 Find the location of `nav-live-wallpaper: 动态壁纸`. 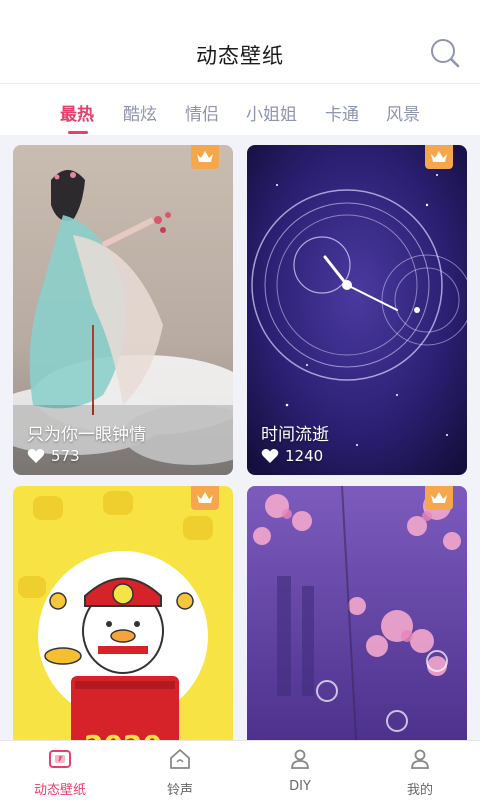

nav-live-wallpaper: 动态壁纸 is located at coordinates (60, 770).